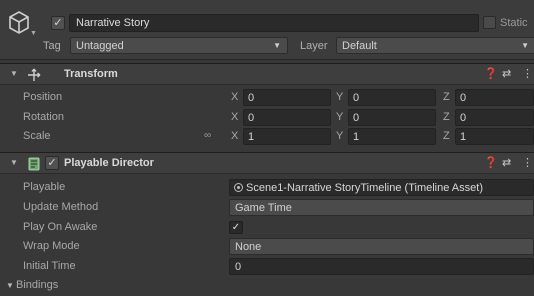  Describe the element at coordinates (61, 207) in the screenshot. I see `update-method-label: Update Method` at that location.